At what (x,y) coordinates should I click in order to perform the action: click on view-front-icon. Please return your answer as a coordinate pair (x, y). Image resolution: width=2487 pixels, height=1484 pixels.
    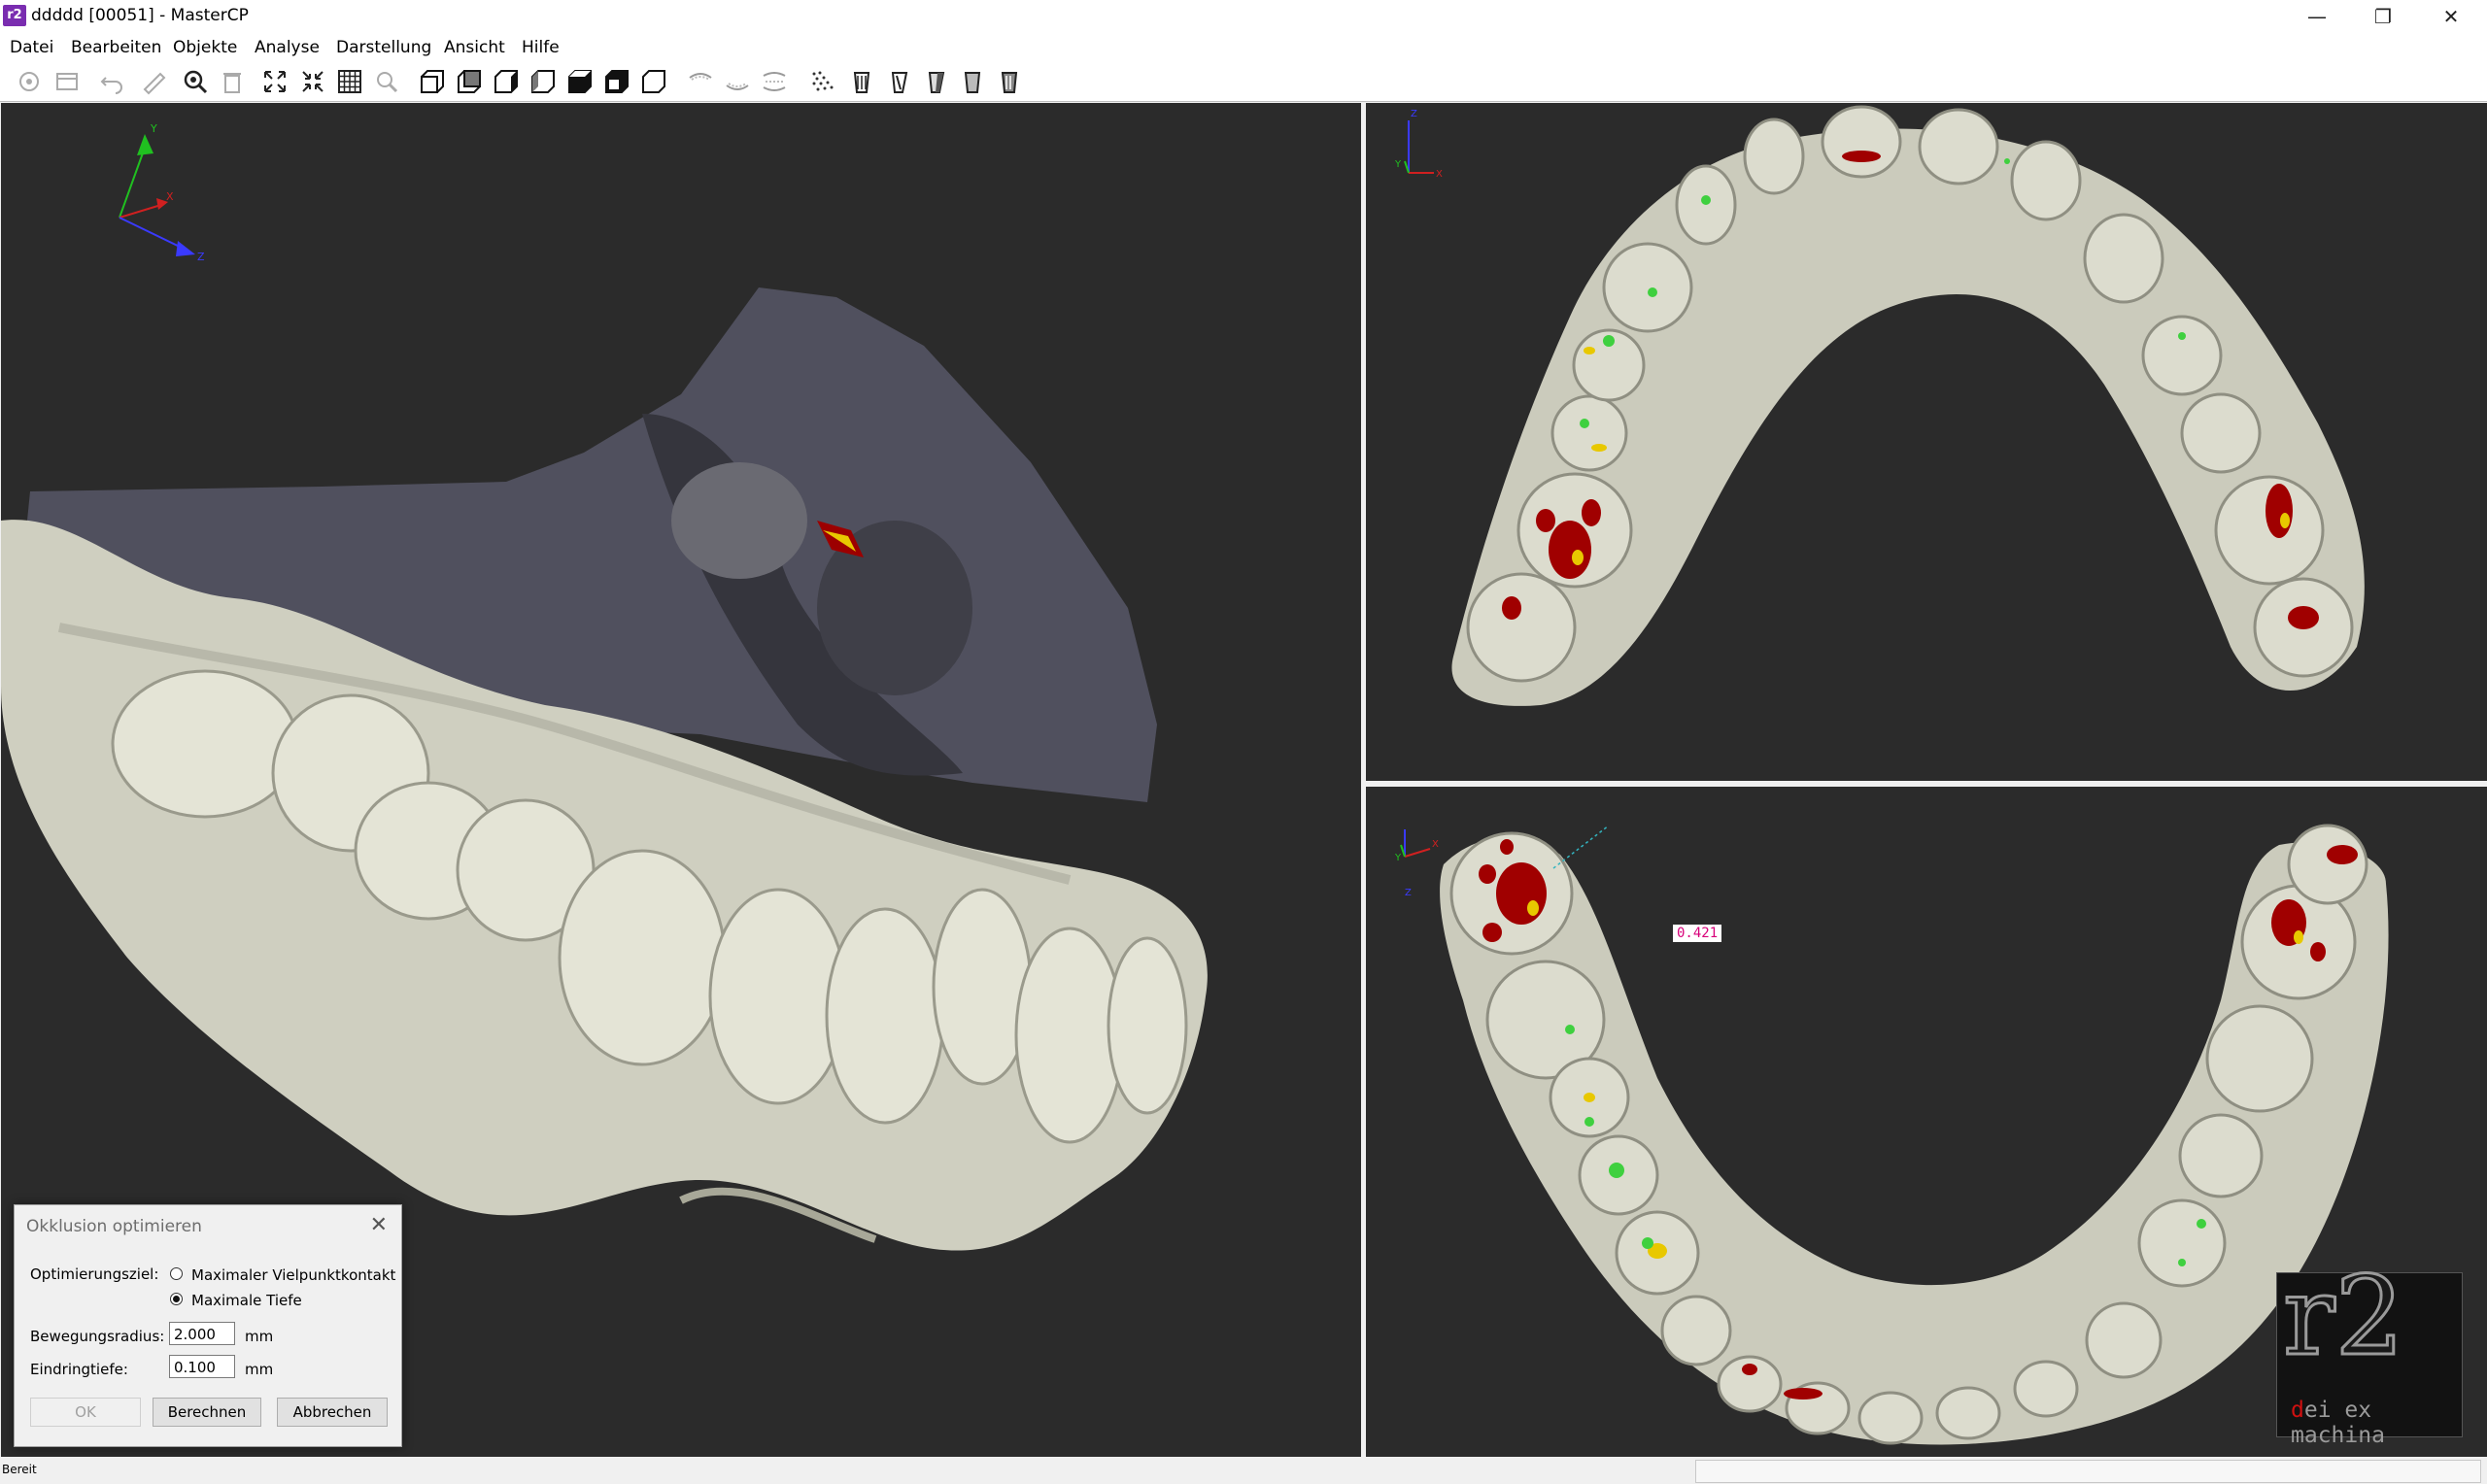
    Looking at the image, I should click on (432, 82).